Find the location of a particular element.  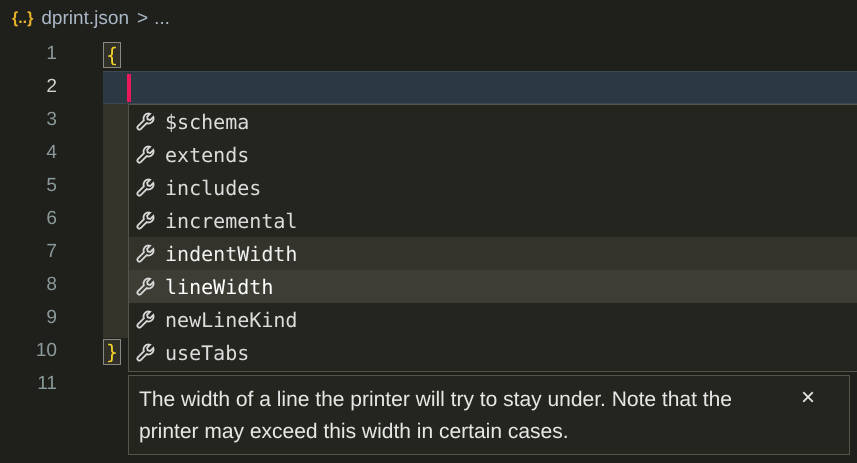

line-number: 3 is located at coordinates (51, 120).